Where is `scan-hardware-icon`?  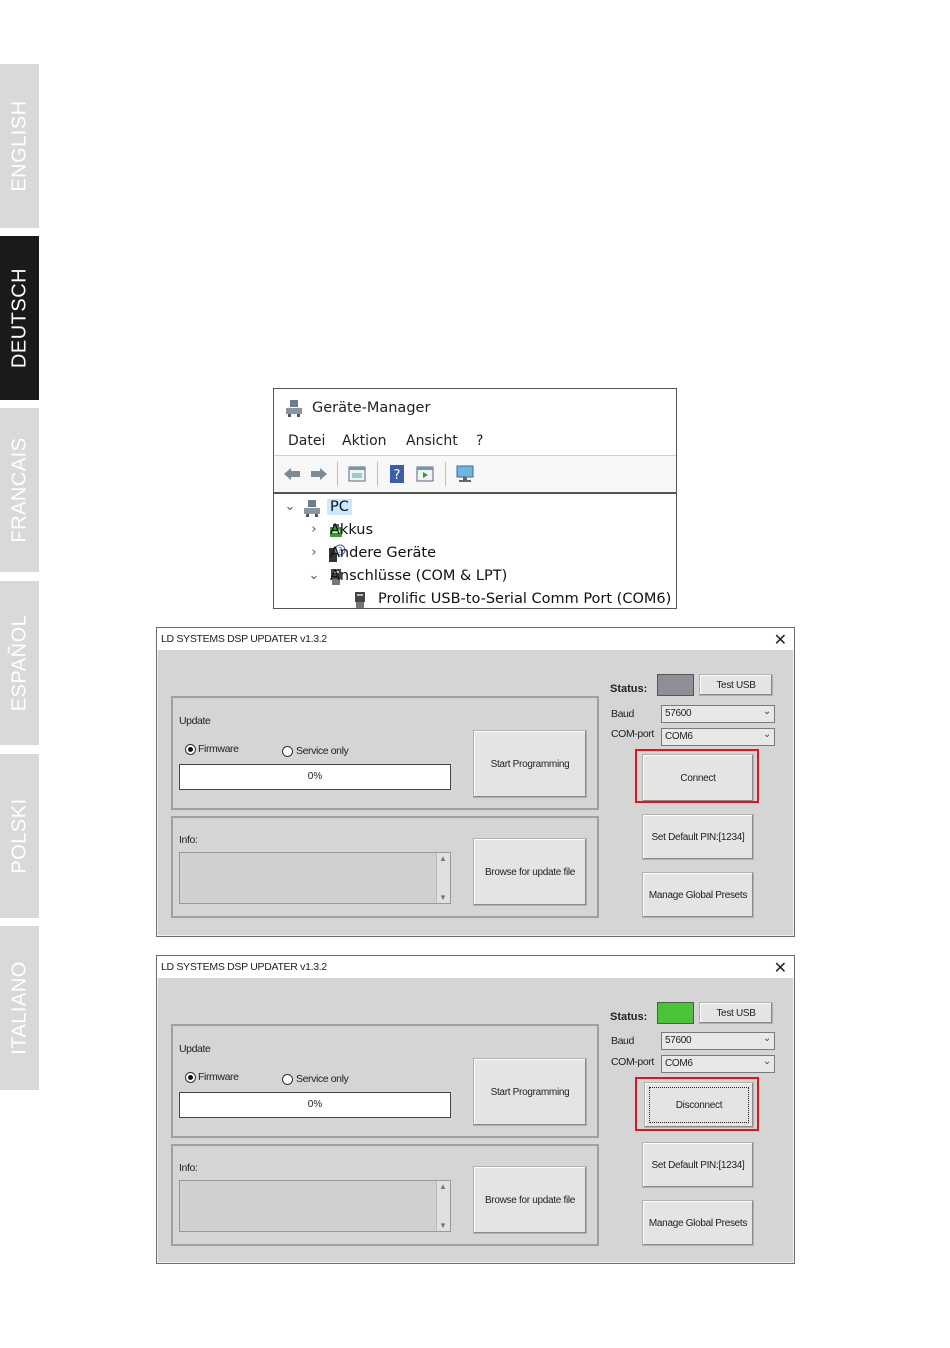 scan-hardware-icon is located at coordinates (465, 474).